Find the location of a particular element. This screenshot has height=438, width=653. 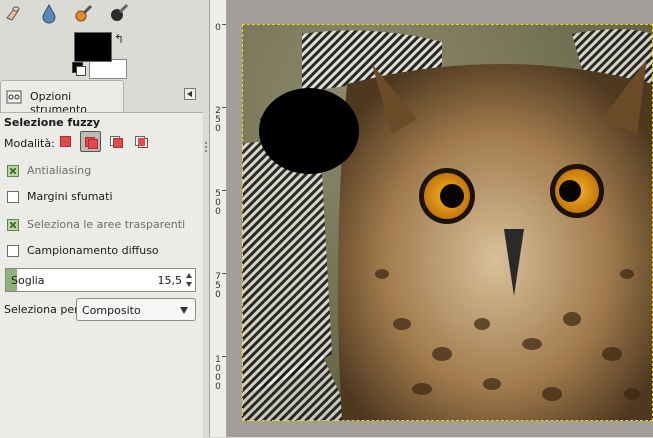

mode-add-button is located at coordinates (90, 141).